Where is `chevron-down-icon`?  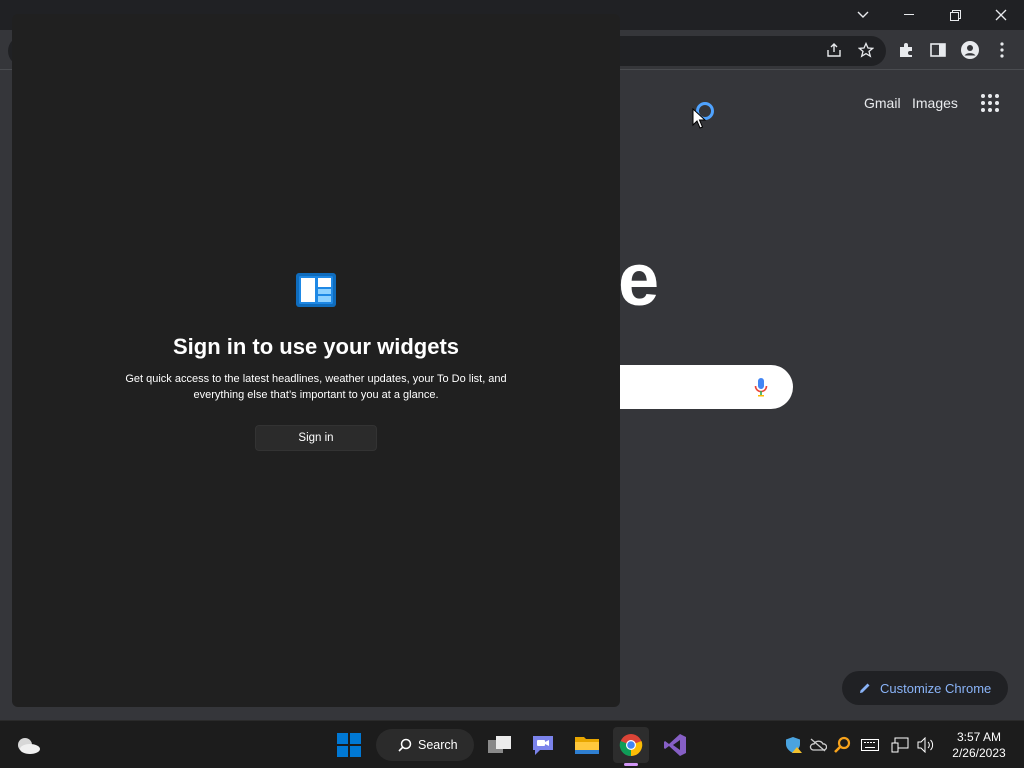 chevron-down-icon is located at coordinates (863, 14).